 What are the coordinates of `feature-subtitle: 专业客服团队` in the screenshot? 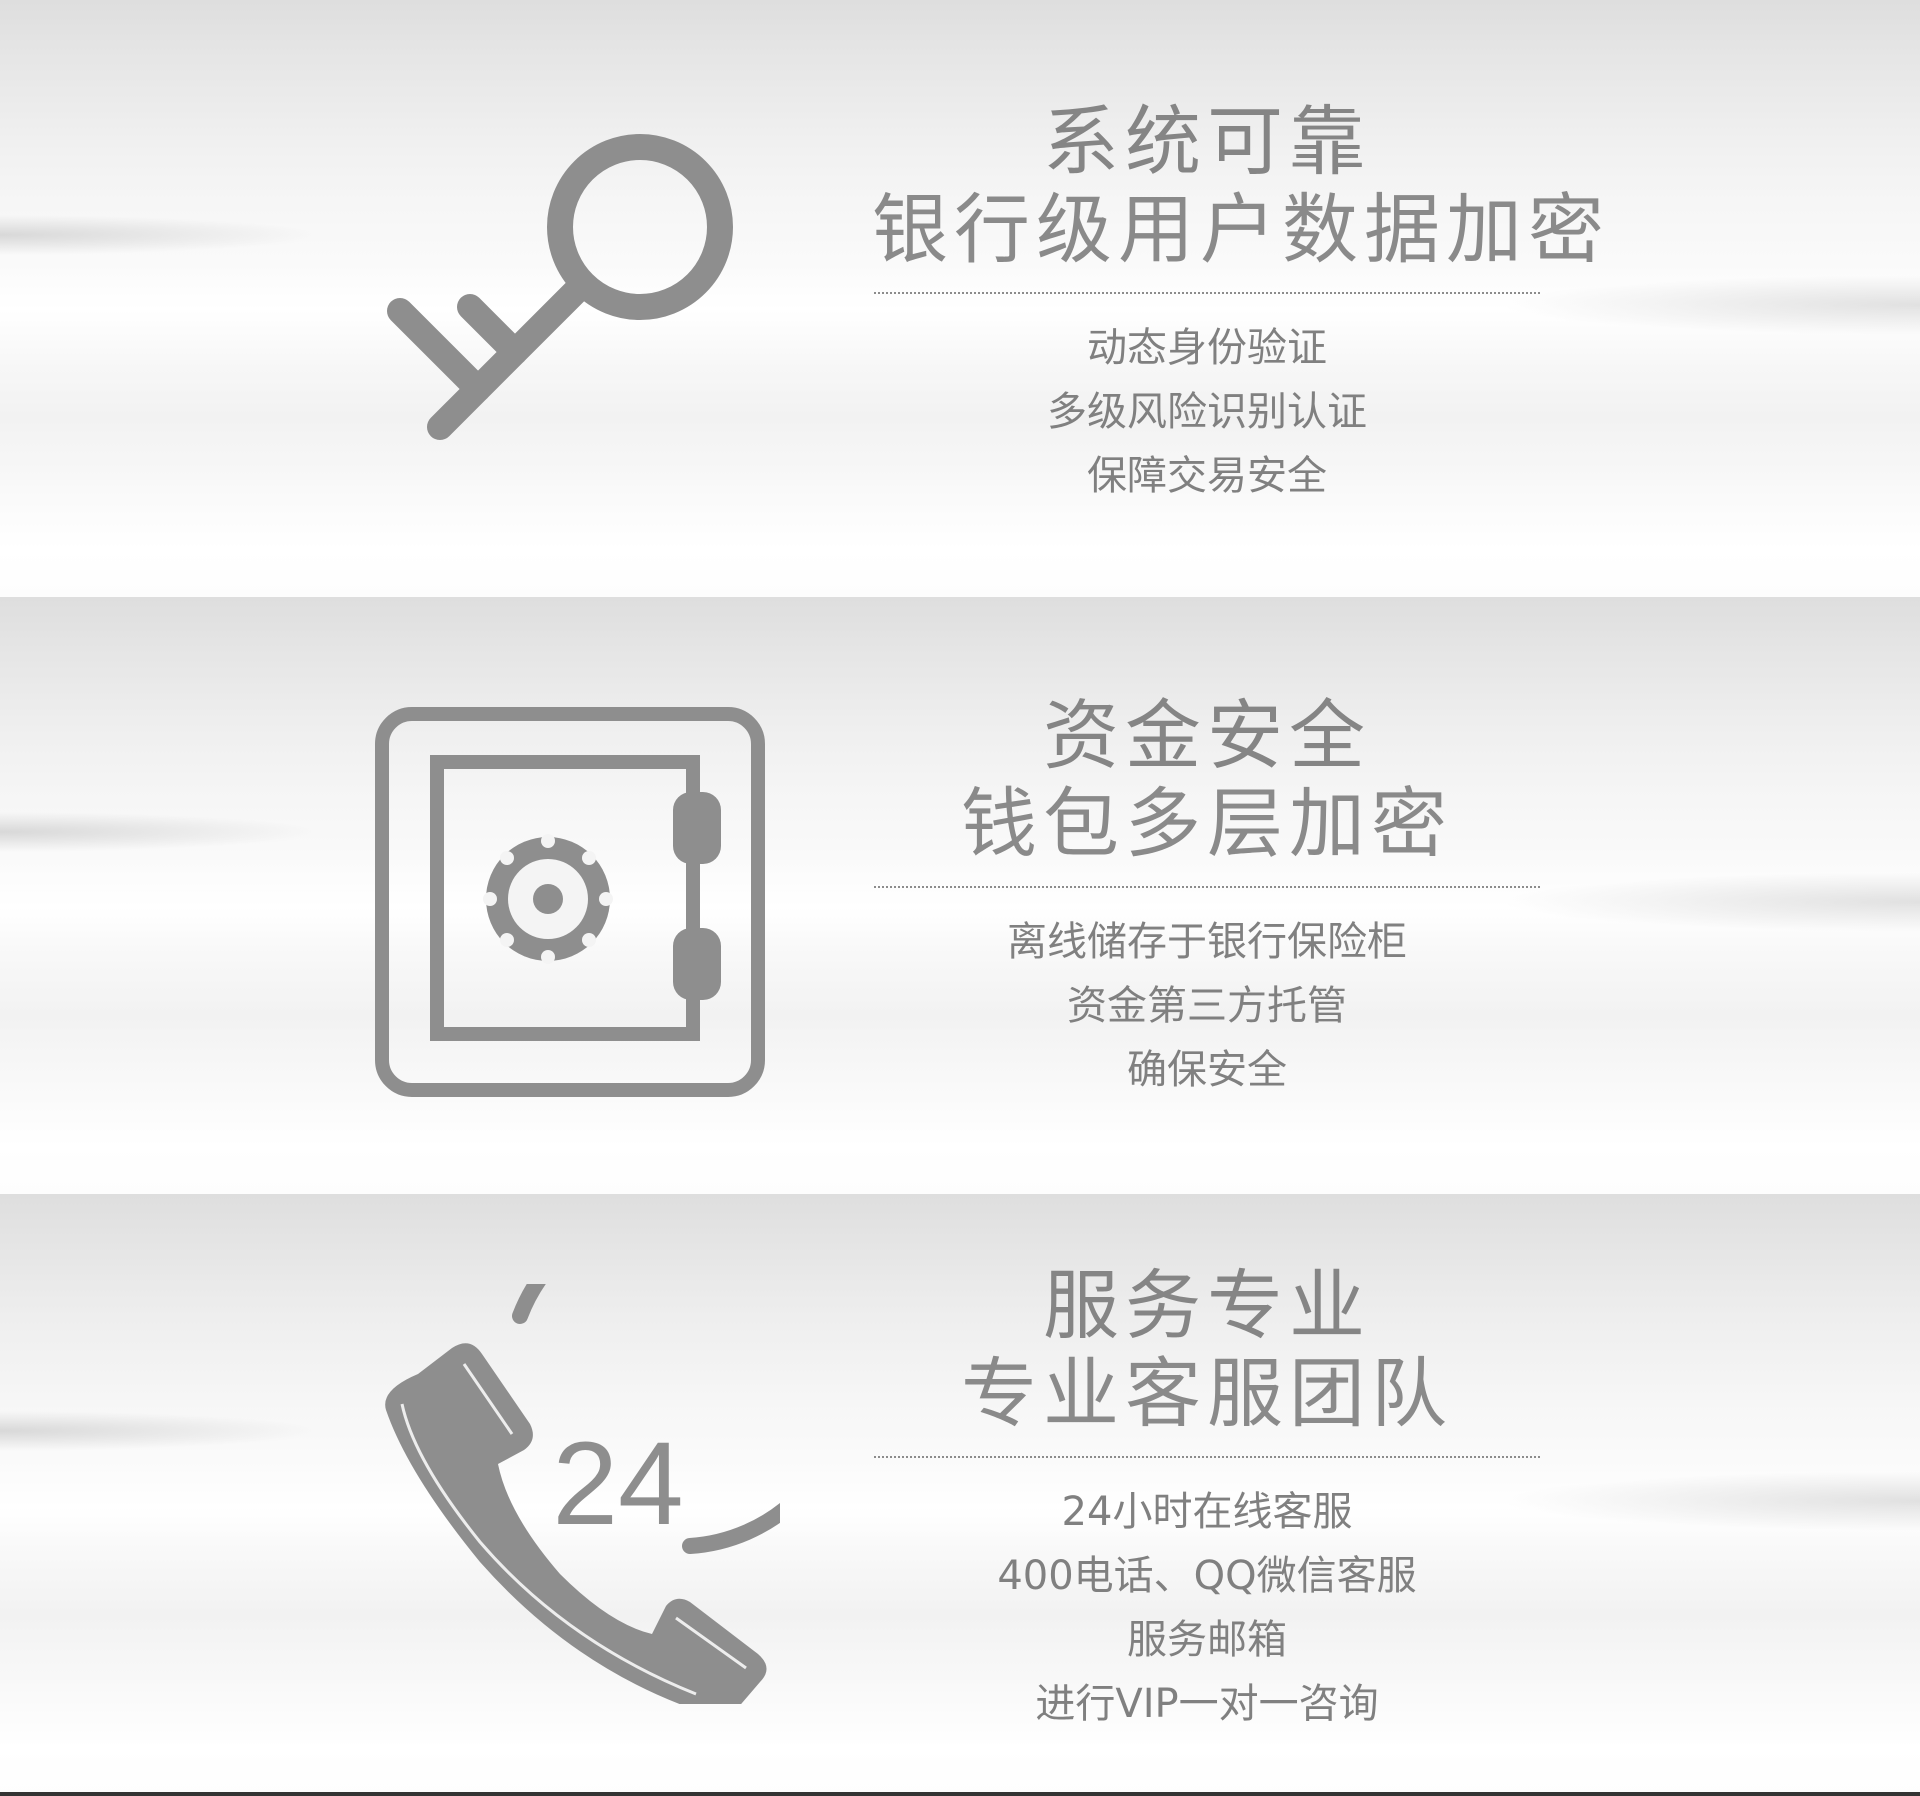 It's located at (1207, 1393).